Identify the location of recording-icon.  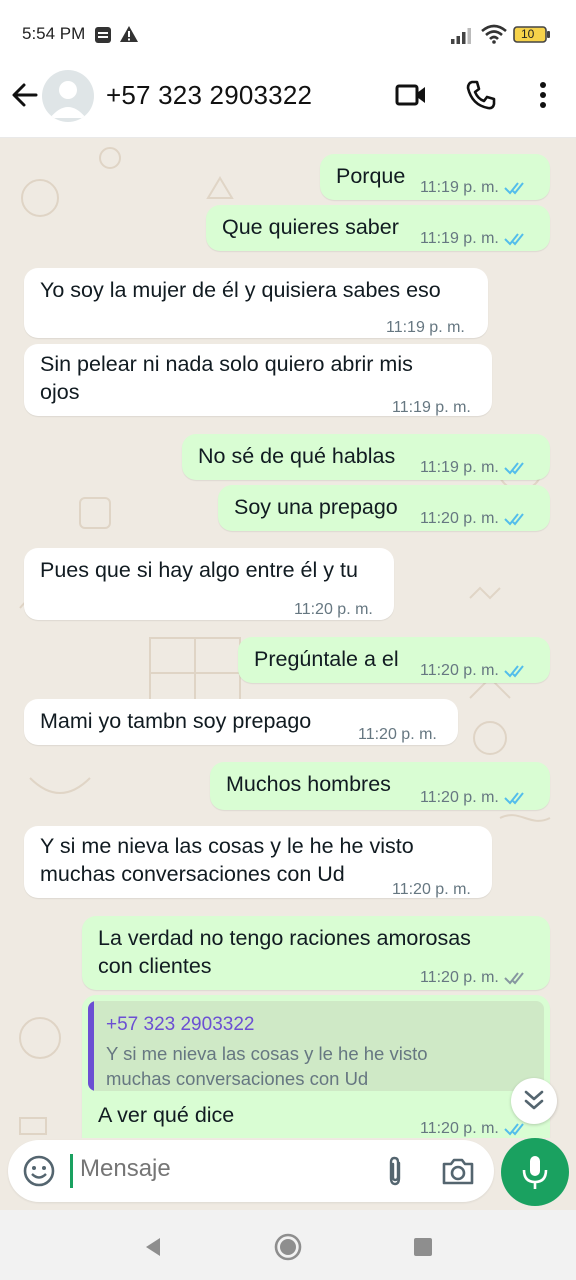
(103, 35).